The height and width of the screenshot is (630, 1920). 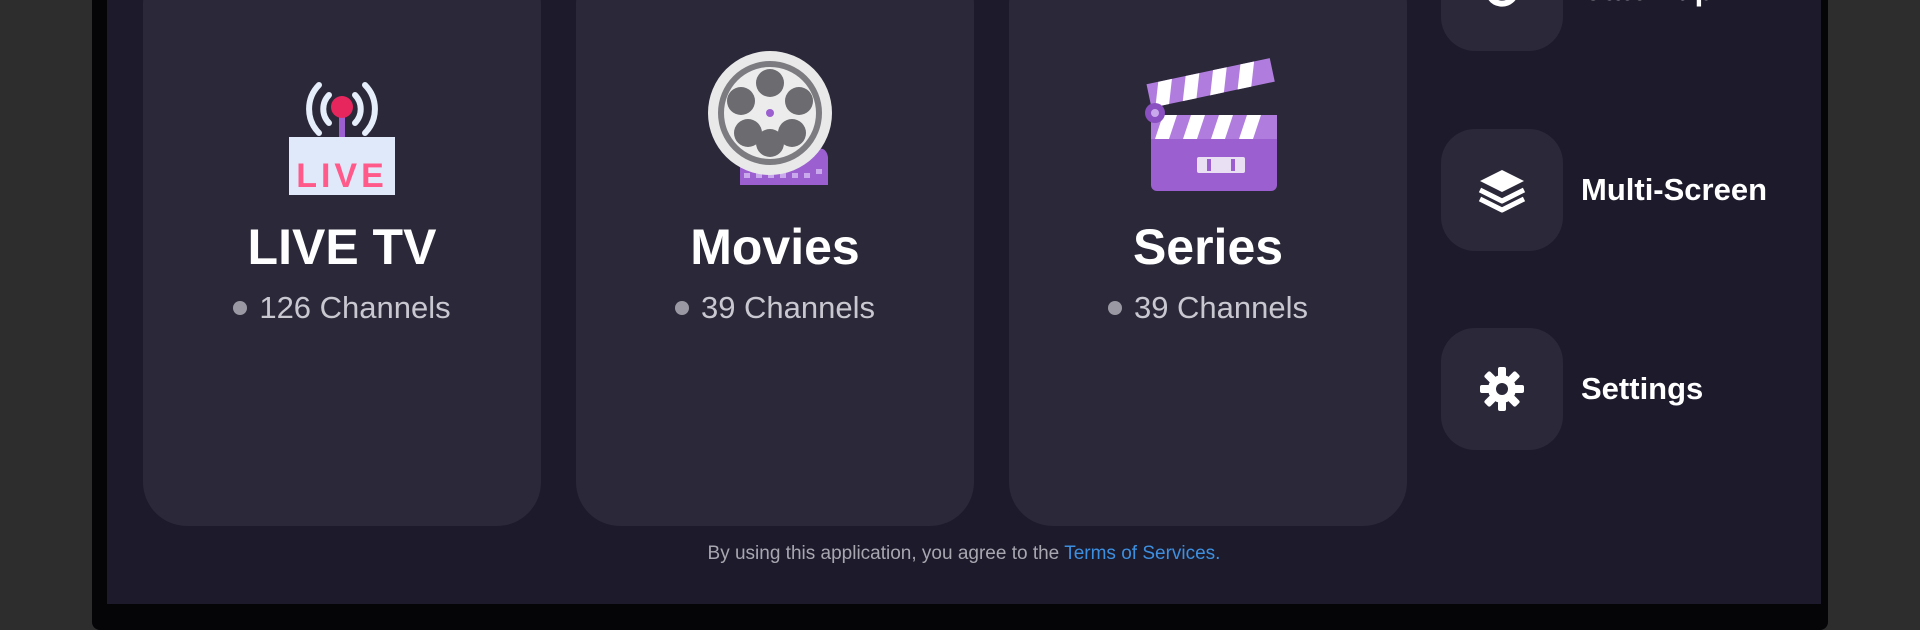 What do you see at coordinates (342, 176) in the screenshot?
I see `svg-text: LIVE` at bounding box center [342, 176].